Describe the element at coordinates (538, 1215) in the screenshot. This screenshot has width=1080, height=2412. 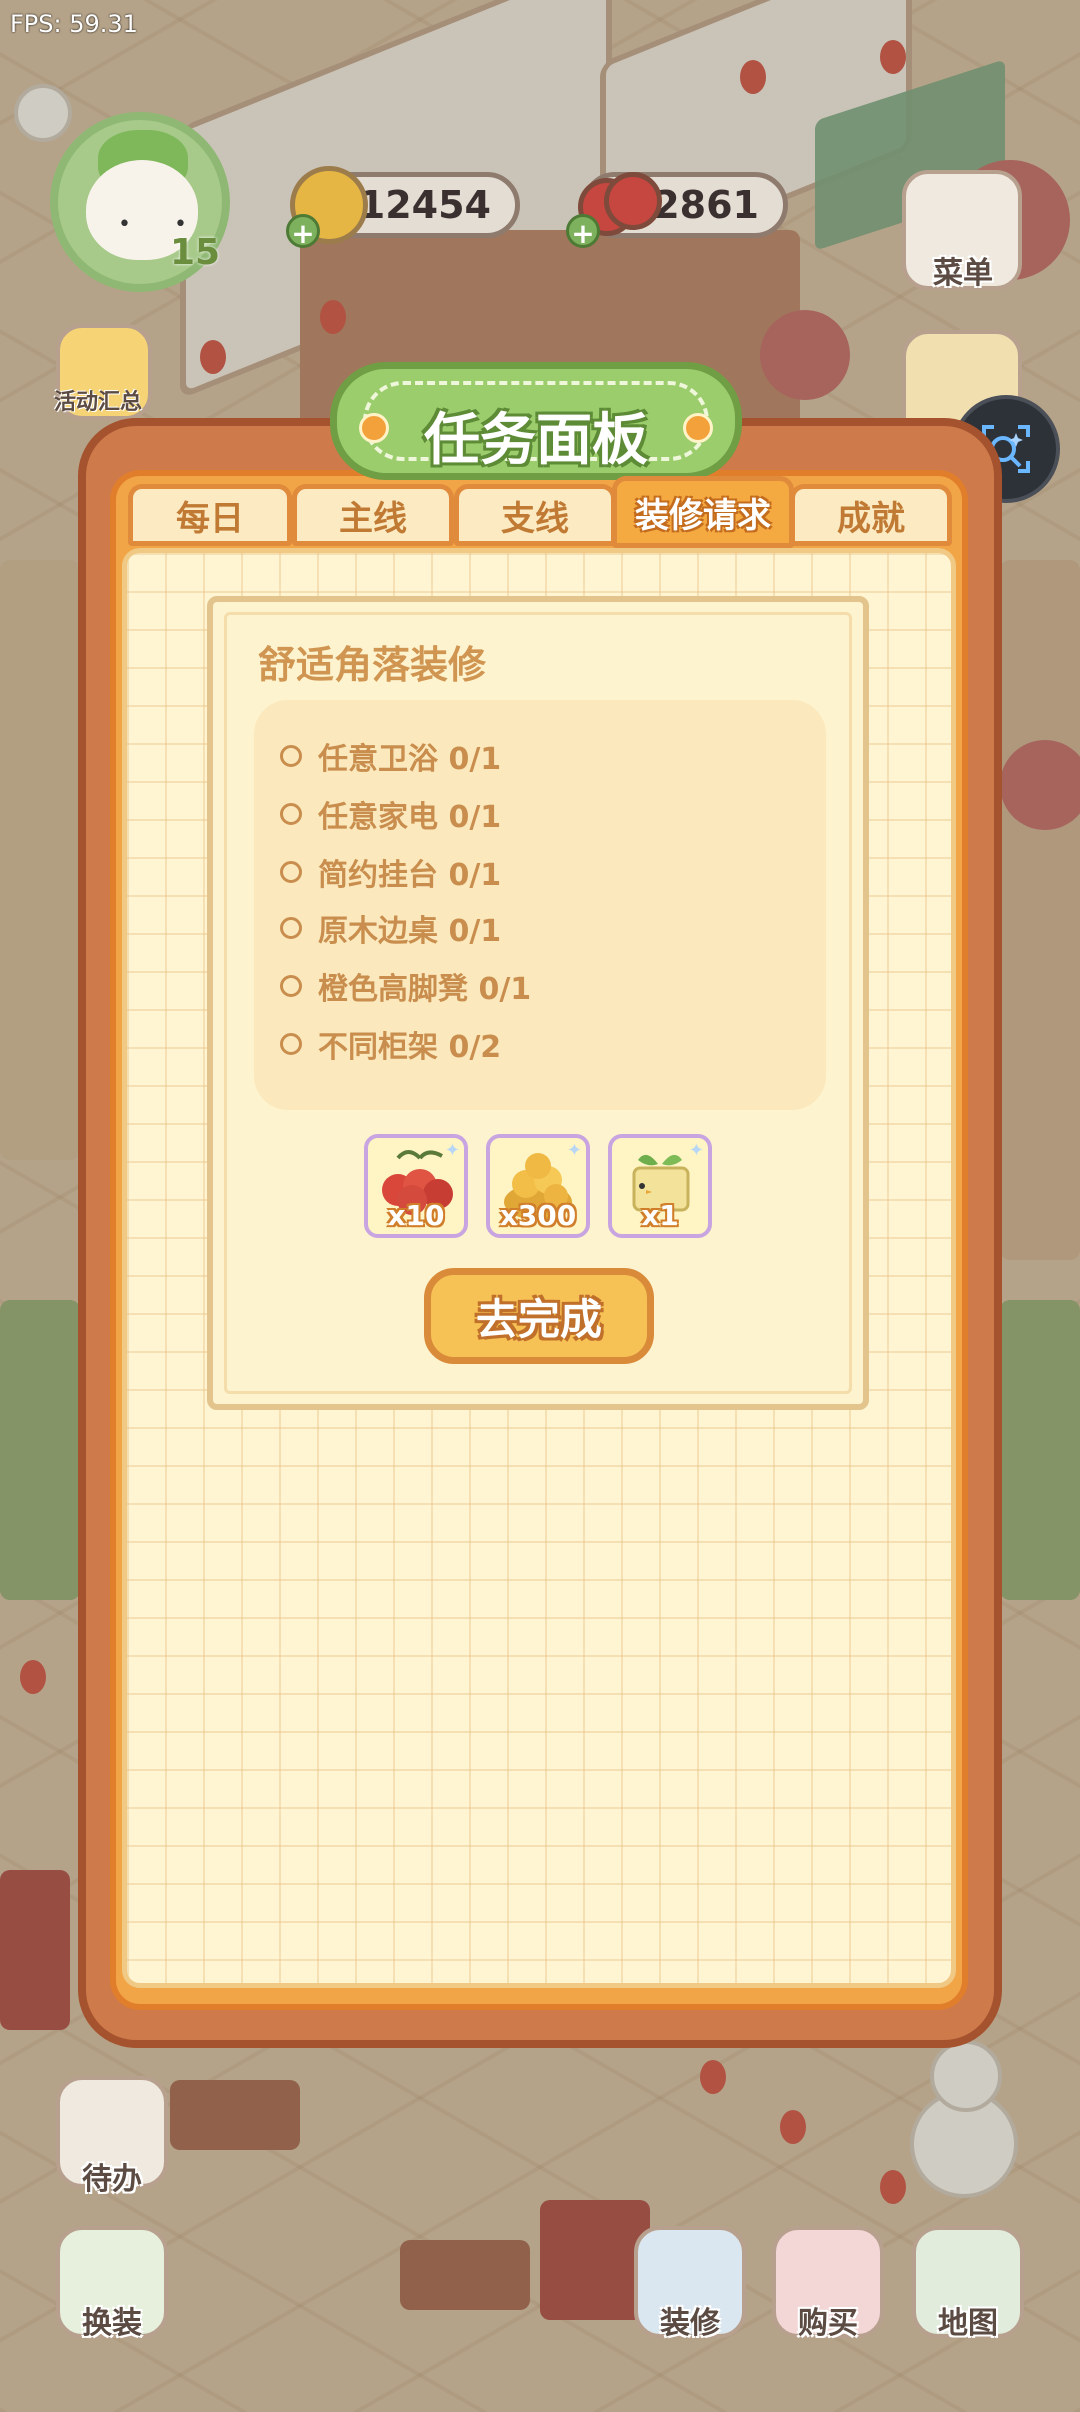
I see `reward-count: x300` at that location.